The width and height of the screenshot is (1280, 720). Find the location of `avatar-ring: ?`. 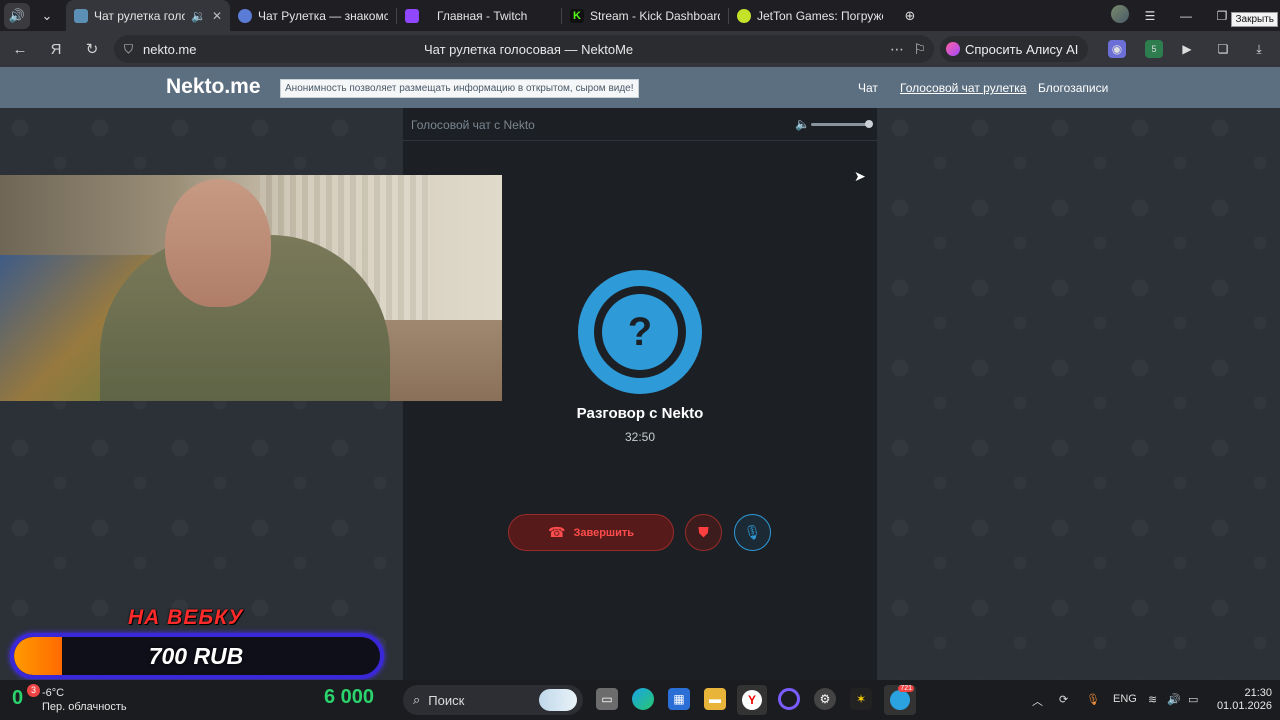

avatar-ring: ? is located at coordinates (640, 332).